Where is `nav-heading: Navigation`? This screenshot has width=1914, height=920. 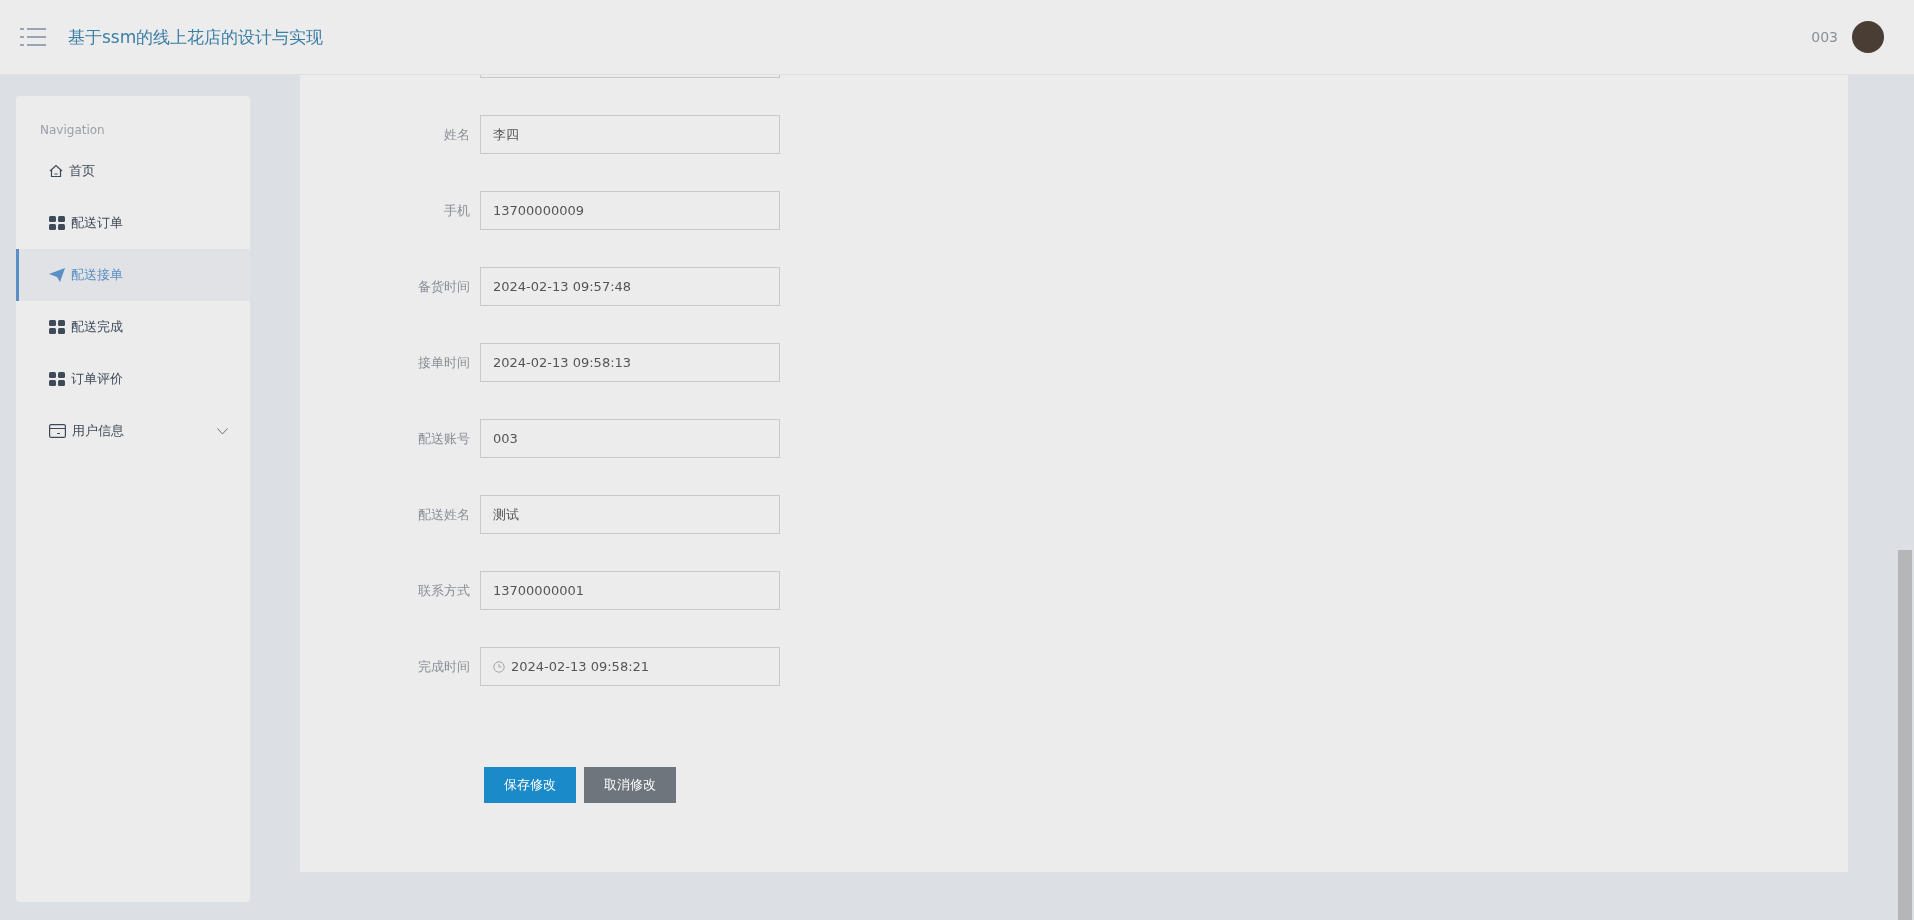
nav-heading: Navigation is located at coordinates (72, 130).